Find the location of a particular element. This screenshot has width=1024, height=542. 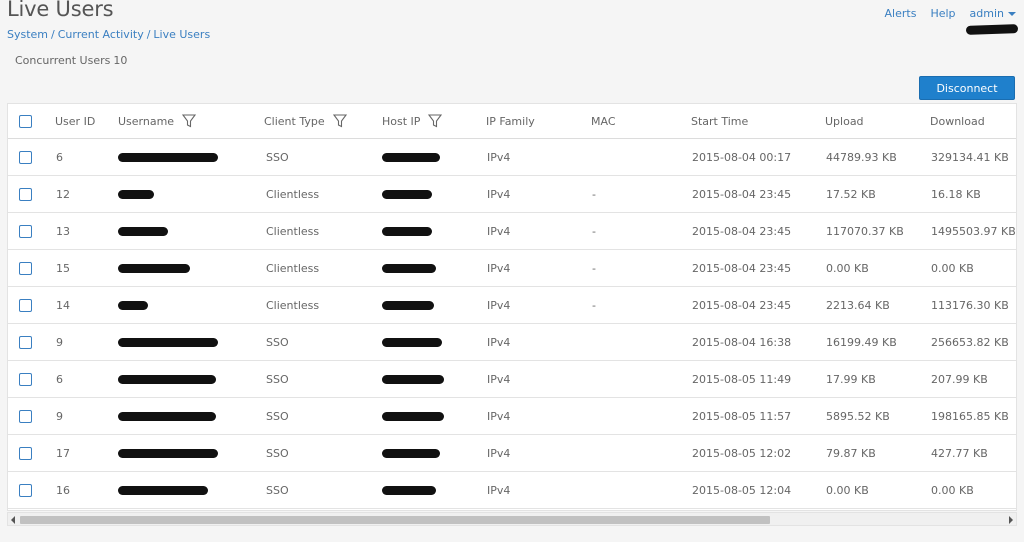

cell-upload: 79.87 KB is located at coordinates (851, 453).